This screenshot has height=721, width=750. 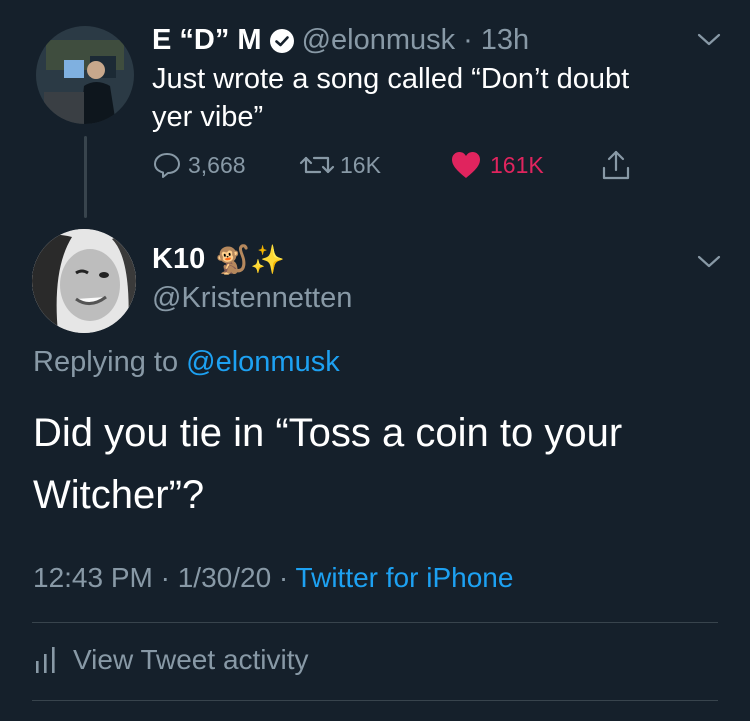 I want to click on retweet-icon, so click(x=317, y=165).